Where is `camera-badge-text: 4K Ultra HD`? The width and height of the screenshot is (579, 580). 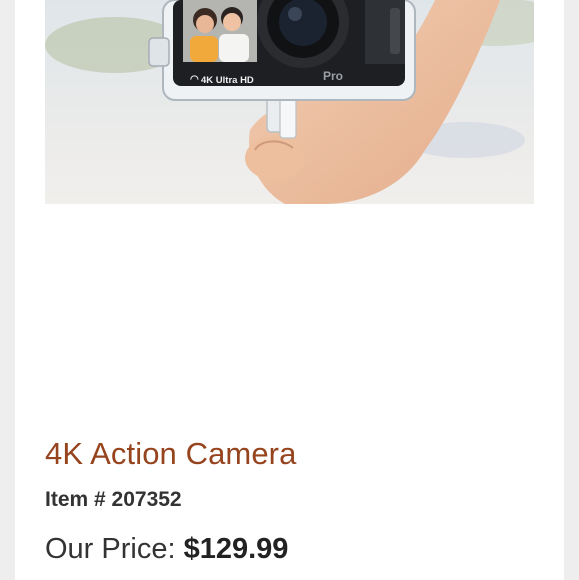 camera-badge-text: 4K Ultra HD is located at coordinates (227, 80).